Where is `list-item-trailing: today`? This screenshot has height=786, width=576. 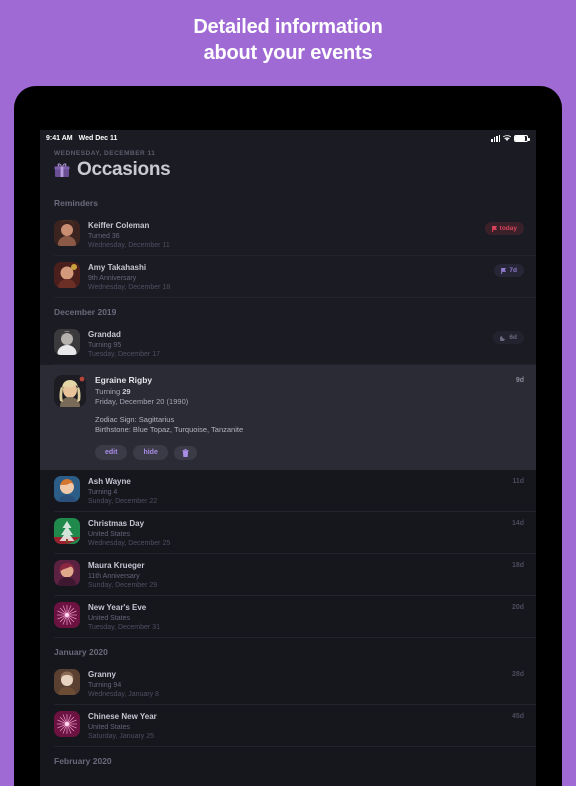
list-item-trailing: today is located at coordinates (504, 227).